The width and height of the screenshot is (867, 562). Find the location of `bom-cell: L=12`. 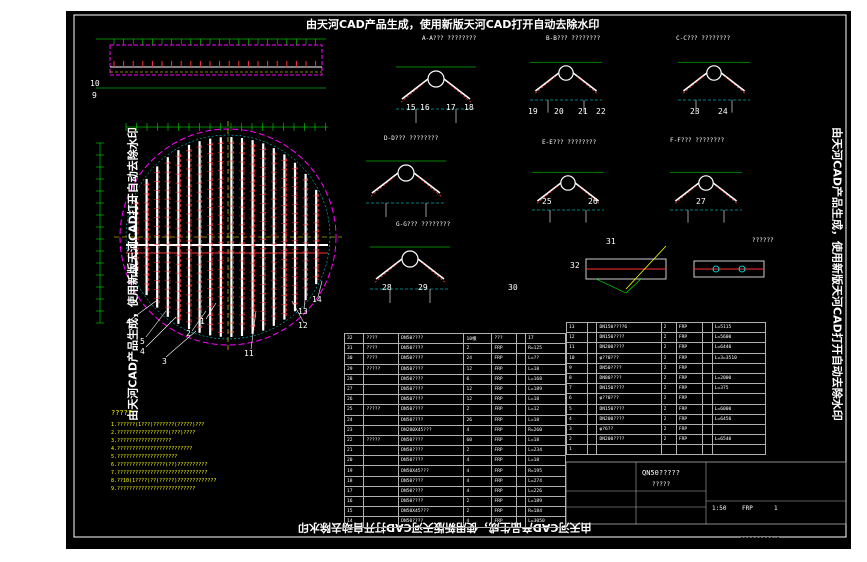

bom-cell: L=12 is located at coordinates (545, 410).